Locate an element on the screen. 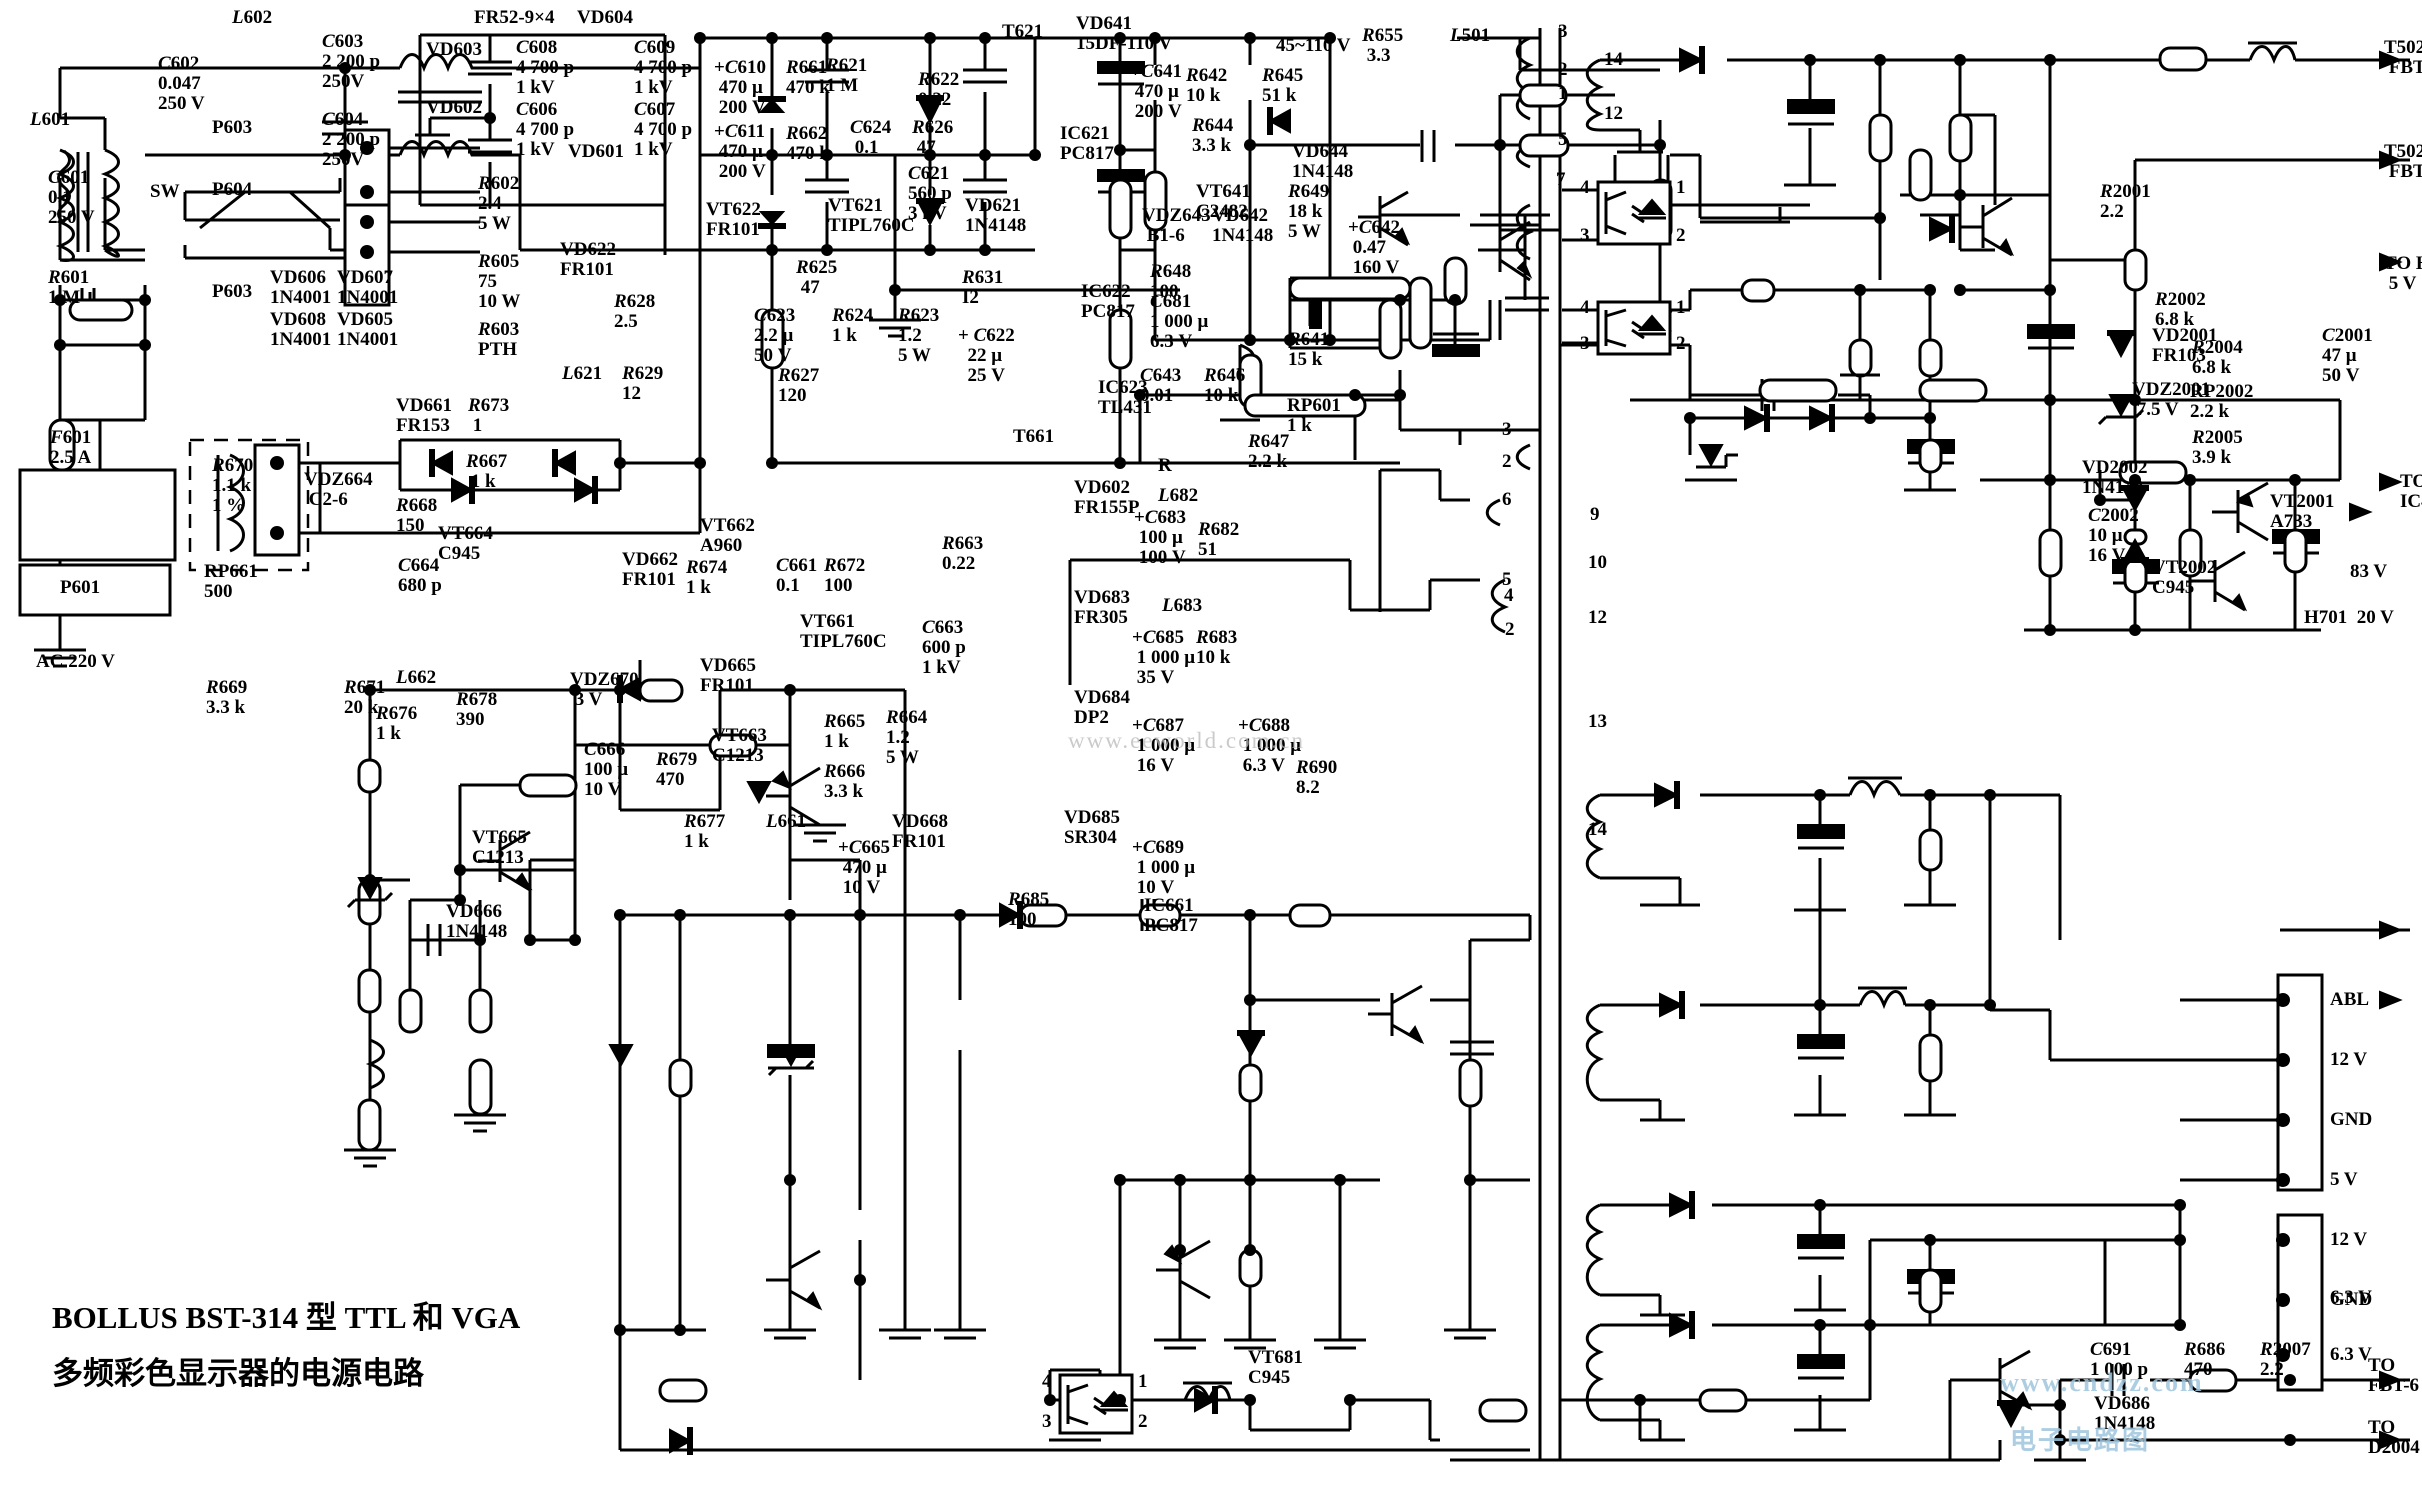 The height and width of the screenshot is (1499, 2422). label-r647: R647 2.2 k is located at coordinates (1269, 451).